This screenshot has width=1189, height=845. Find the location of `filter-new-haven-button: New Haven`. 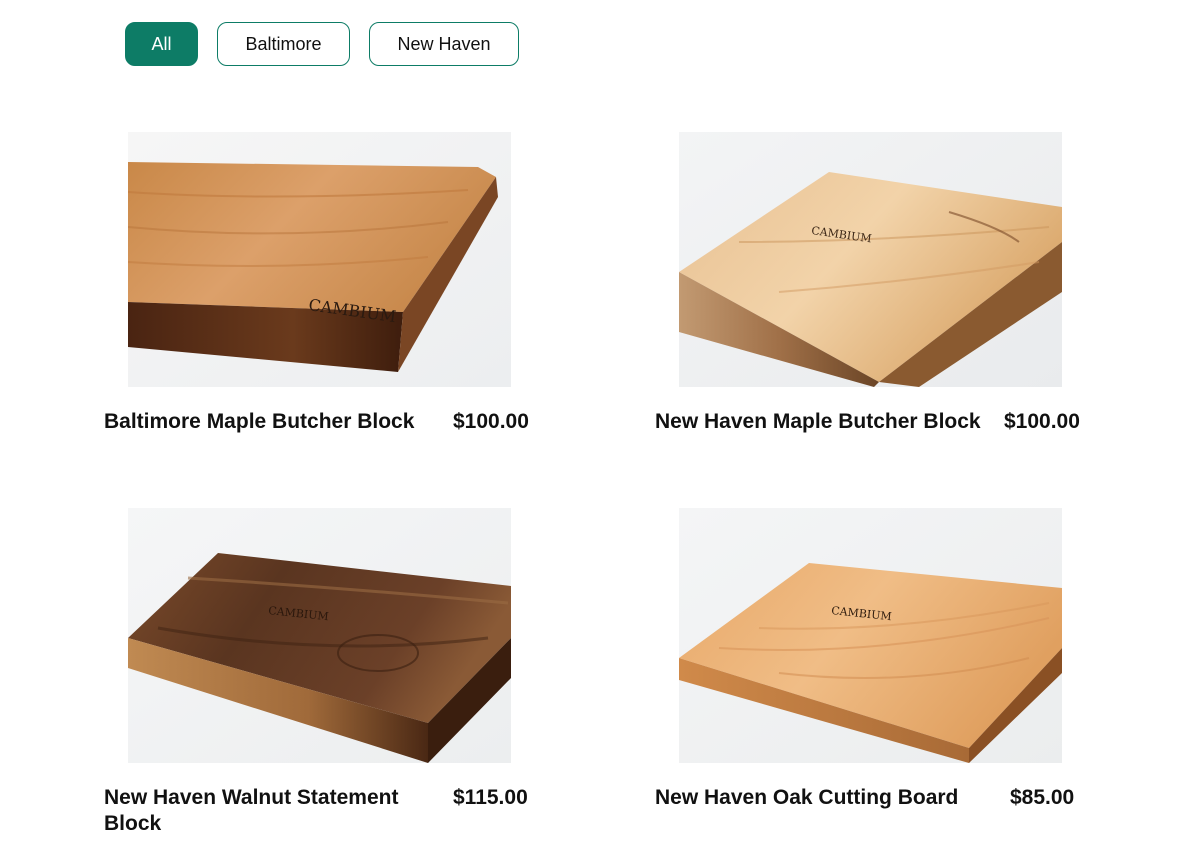

filter-new-haven-button: New Haven is located at coordinates (444, 44).